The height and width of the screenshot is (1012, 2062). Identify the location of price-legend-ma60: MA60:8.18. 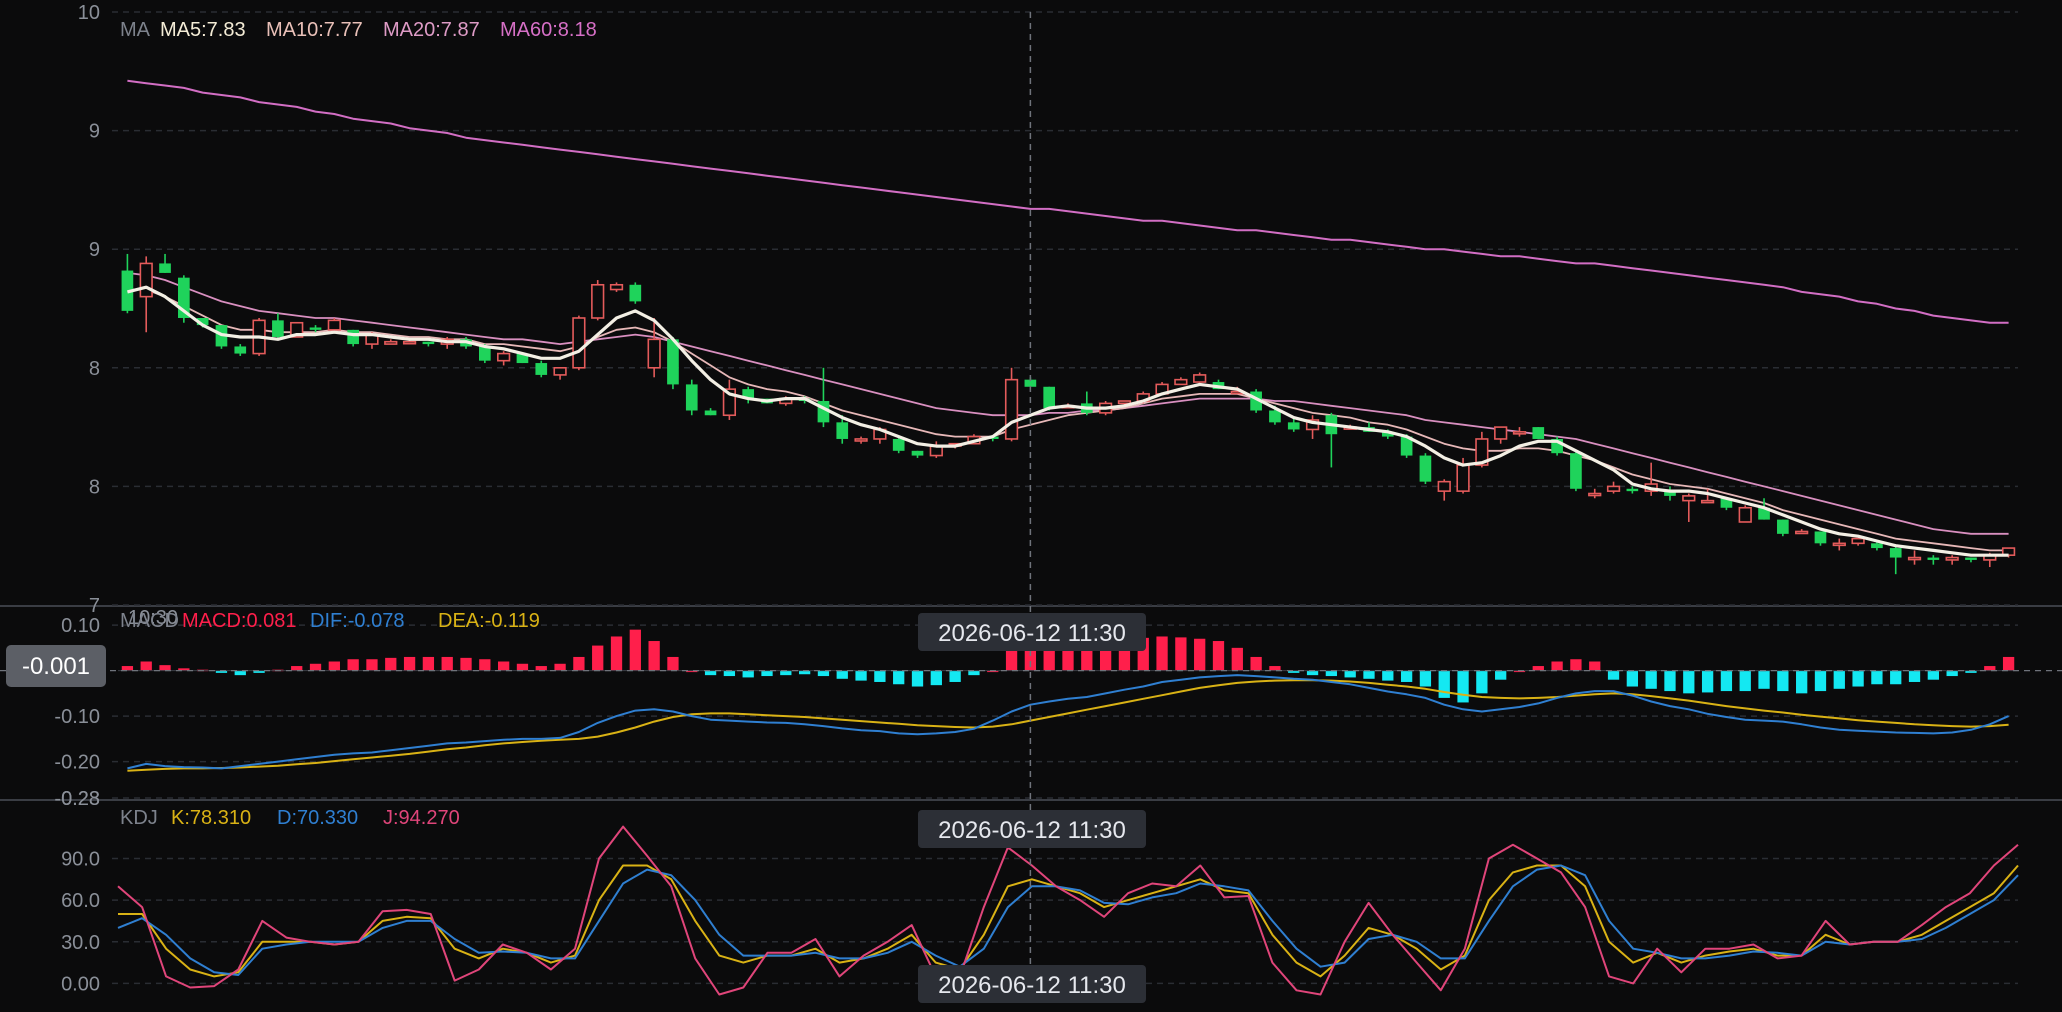
(548, 30).